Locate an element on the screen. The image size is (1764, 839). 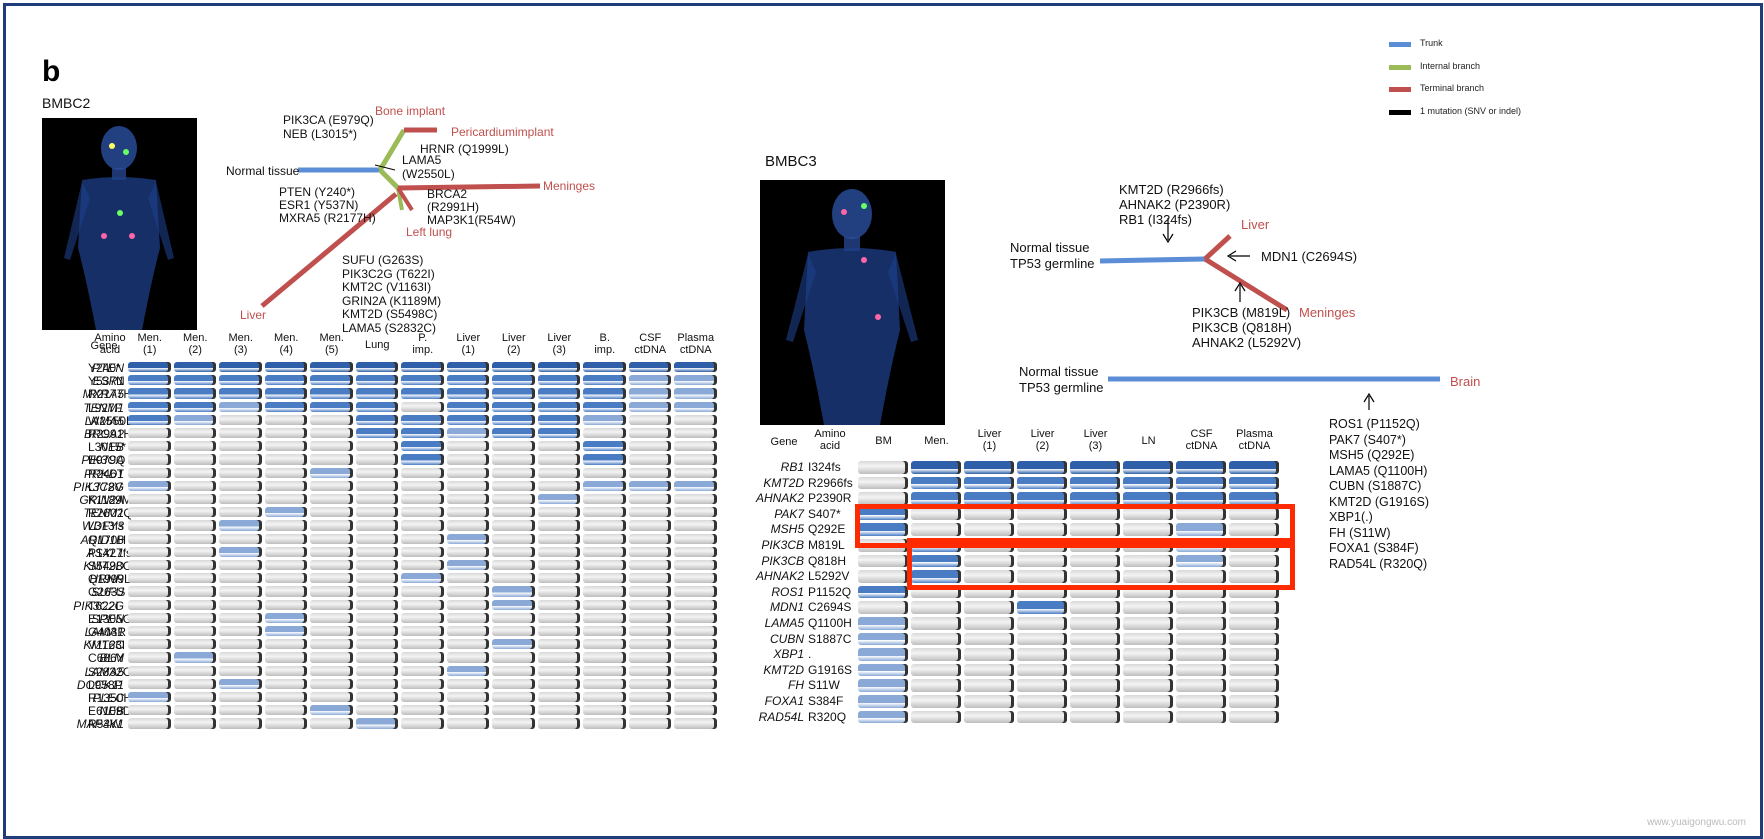
mutation-label: XBP1(.) is located at coordinates (1351, 517).